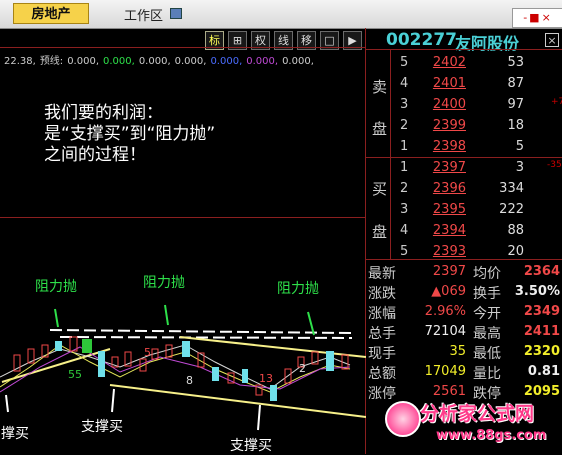 This screenshot has width=562, height=455. I want to click on stat-value: 2320, so click(541, 351).